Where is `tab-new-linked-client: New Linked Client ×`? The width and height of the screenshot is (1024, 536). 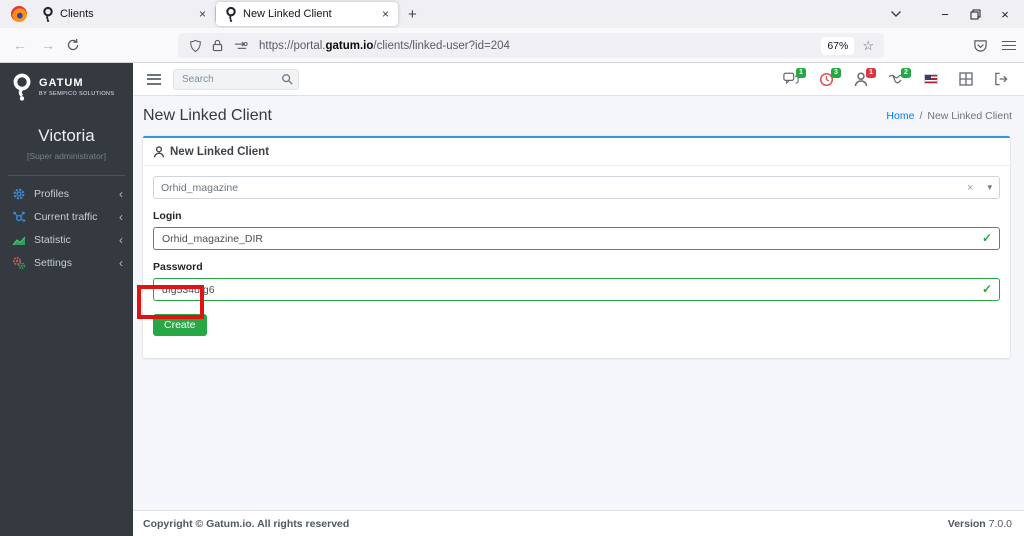
tab-new-linked-client: New Linked Client × is located at coordinates (307, 14).